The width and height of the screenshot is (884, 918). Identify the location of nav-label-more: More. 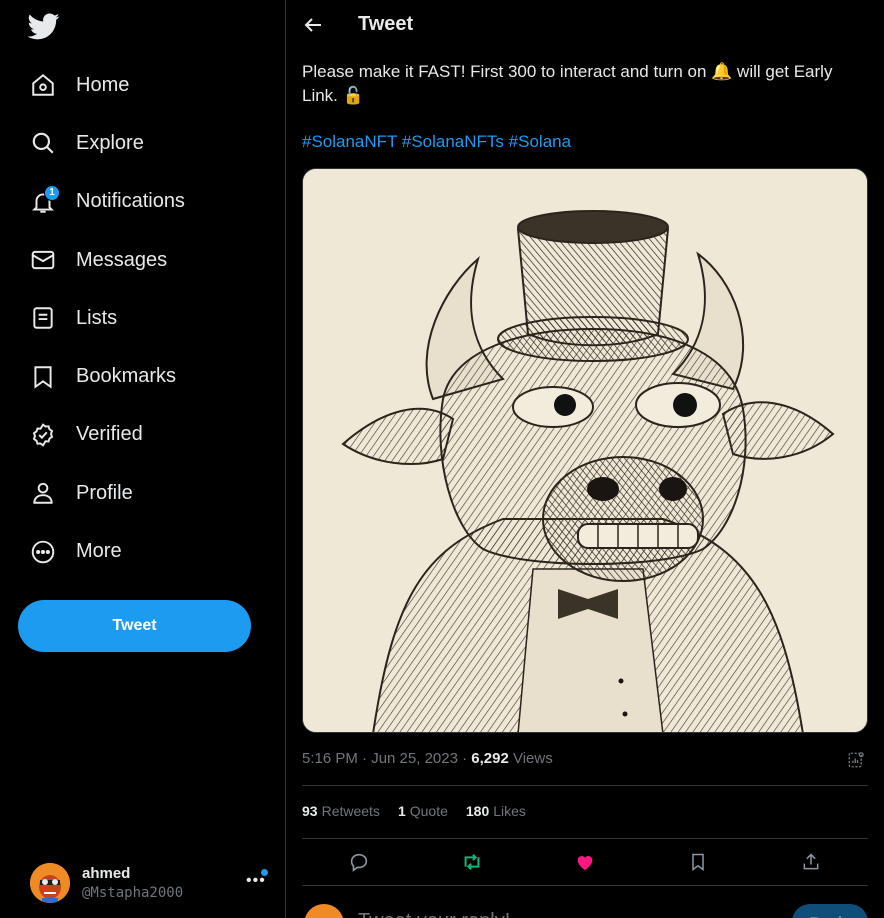
(99, 551).